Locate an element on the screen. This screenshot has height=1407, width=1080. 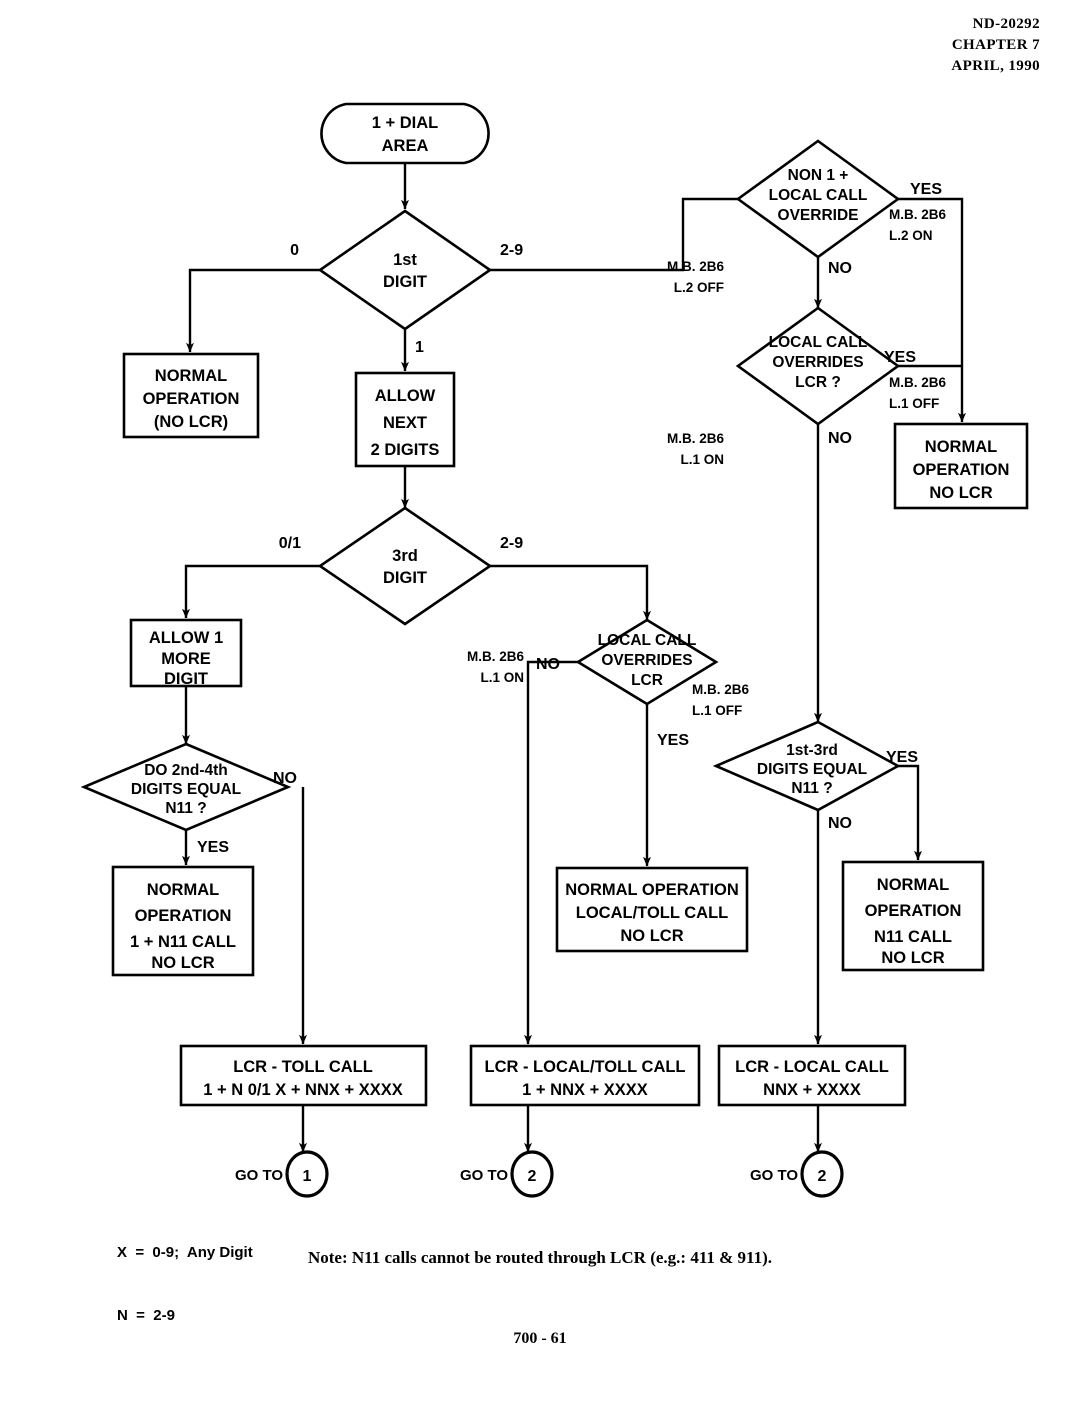
goto-connector-1: GO TO 1 is located at coordinates (282, 1174).